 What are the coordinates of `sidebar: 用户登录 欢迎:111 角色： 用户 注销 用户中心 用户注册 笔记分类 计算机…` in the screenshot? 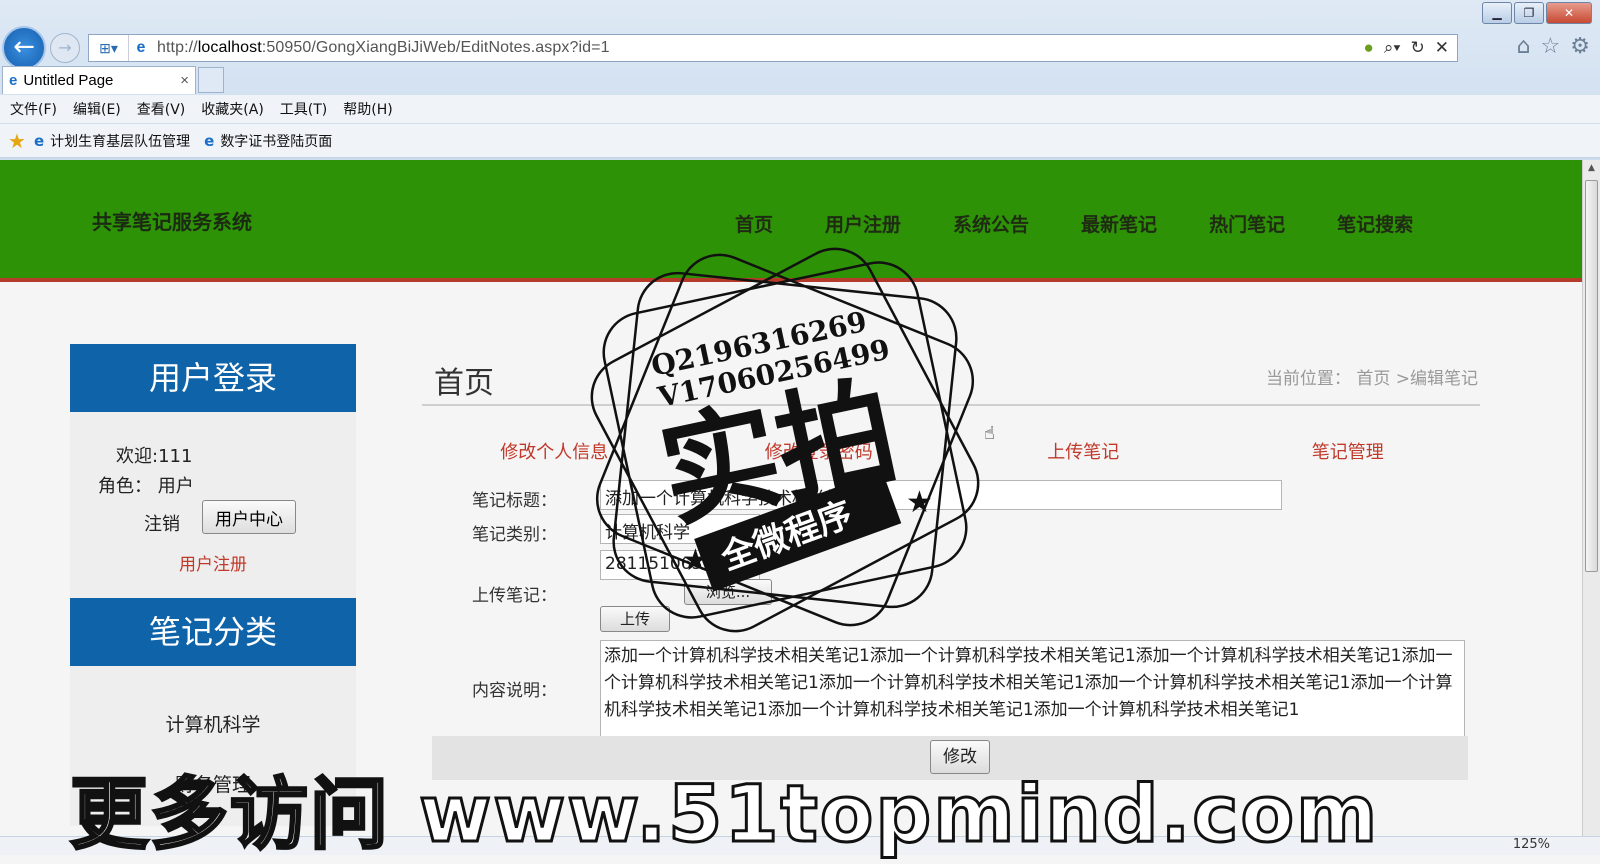 It's located at (213, 585).